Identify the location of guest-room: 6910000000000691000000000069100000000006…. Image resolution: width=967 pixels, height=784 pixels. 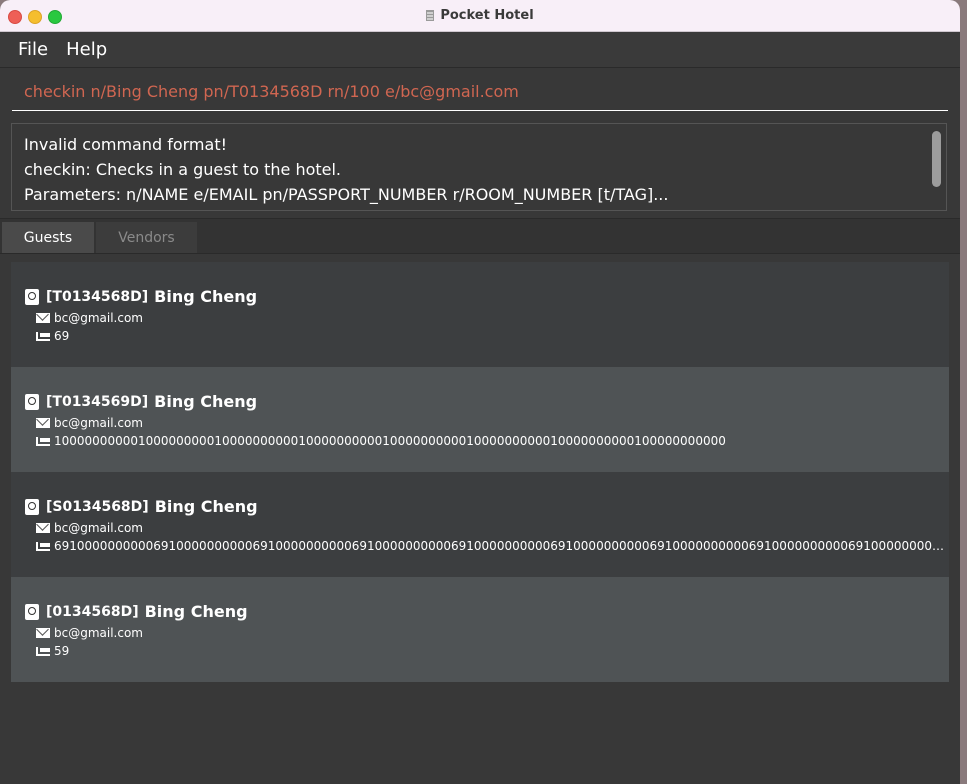
(499, 546).